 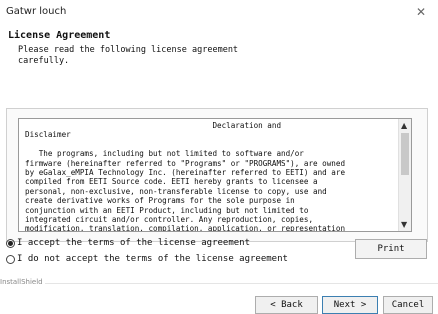 I want to click on license-scrollbar: ▲ ▼, so click(x=404, y=175).